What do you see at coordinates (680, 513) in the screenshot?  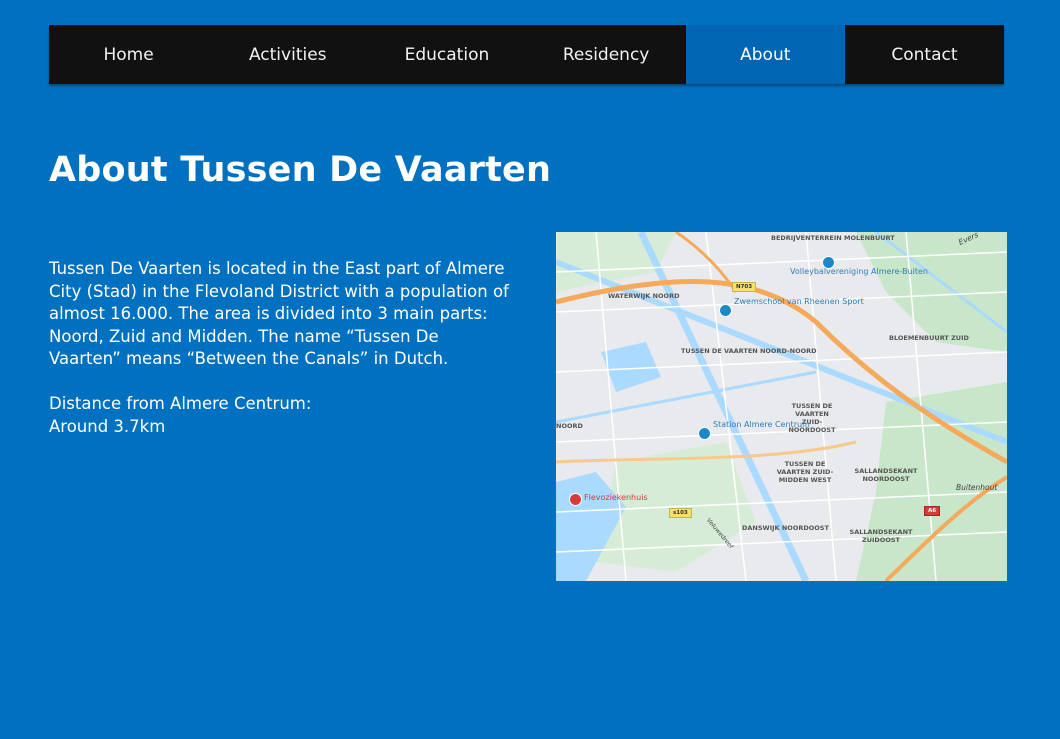 I see `road-shield-s103: s103` at bounding box center [680, 513].